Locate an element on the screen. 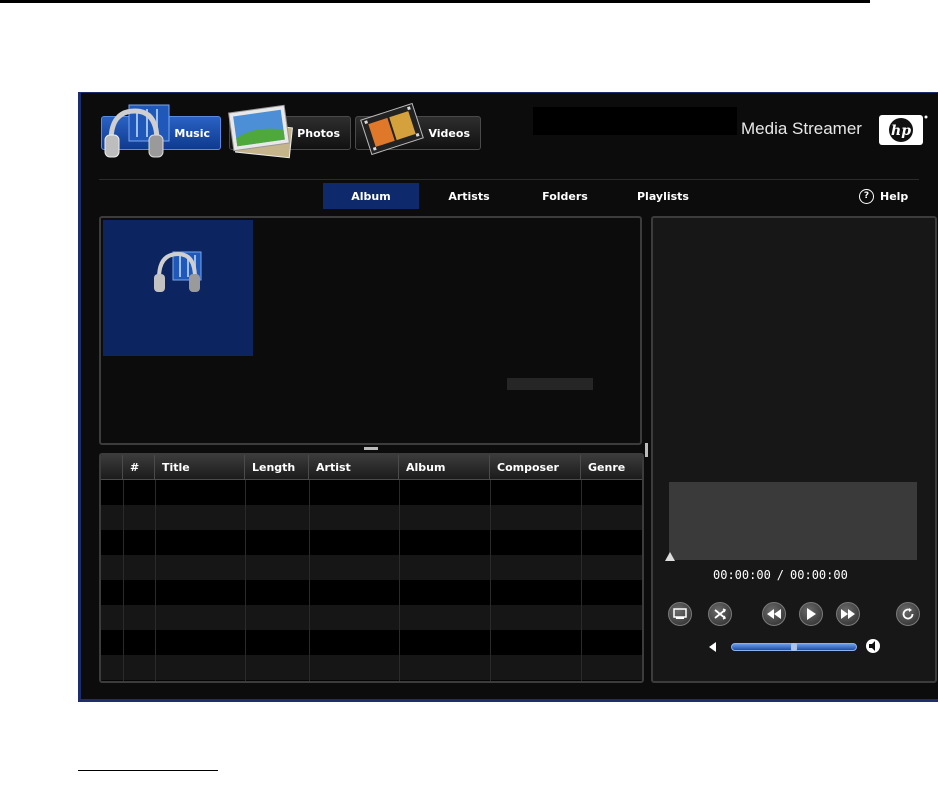  pip-icon is located at coordinates (680, 613).